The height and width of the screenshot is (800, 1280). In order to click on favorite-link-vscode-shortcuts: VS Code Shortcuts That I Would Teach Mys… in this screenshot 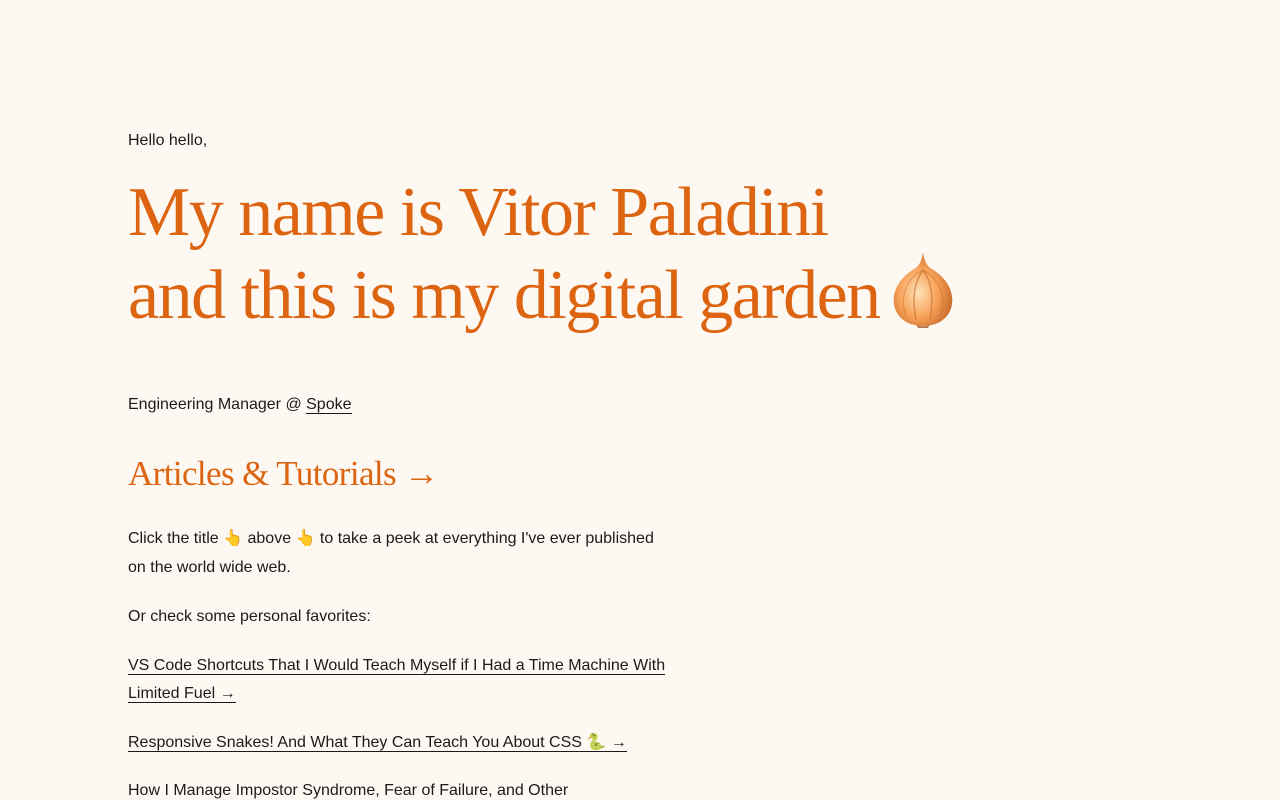, I will do `click(397, 680)`.